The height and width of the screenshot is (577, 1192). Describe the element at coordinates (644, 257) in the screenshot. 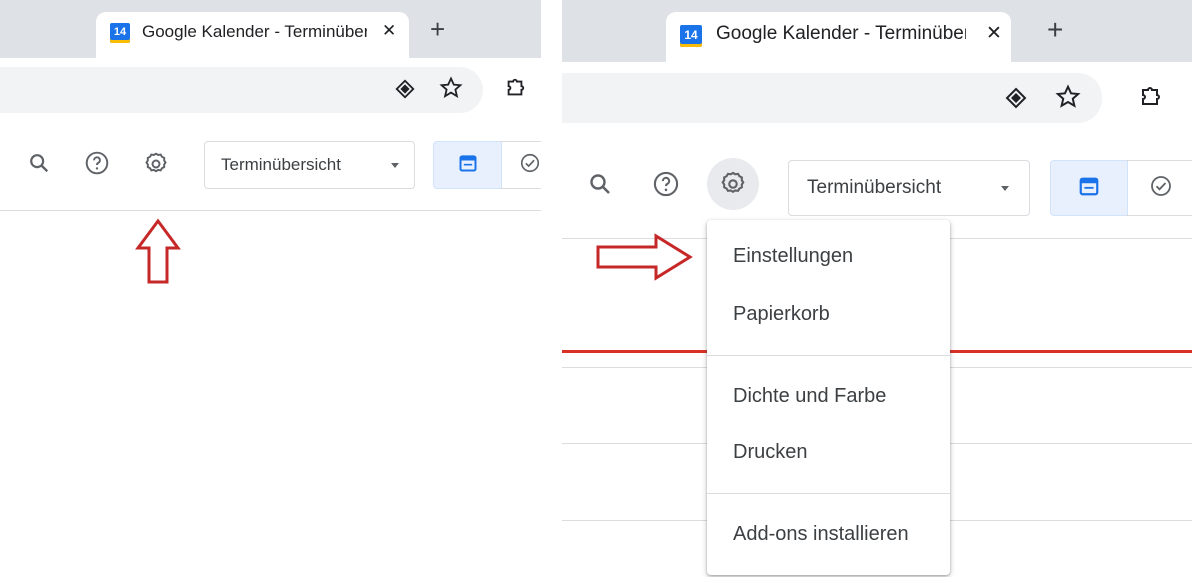

I see `annotation-arrow-right` at that location.